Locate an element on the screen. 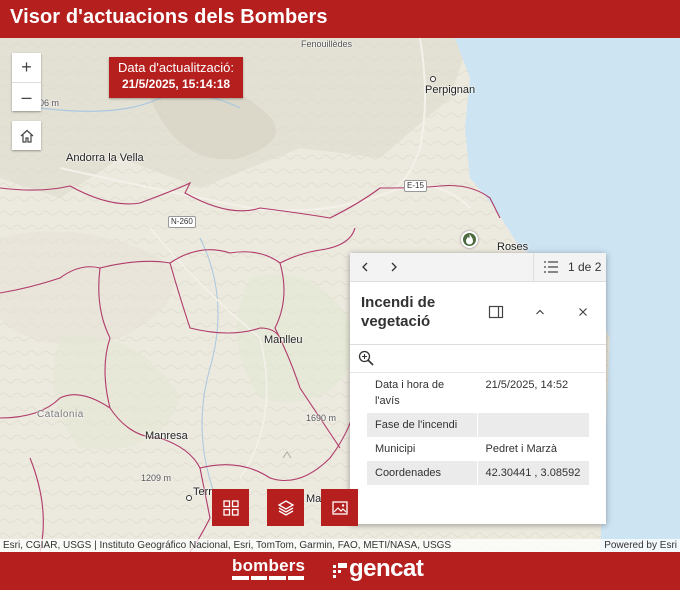 The width and height of the screenshot is (680, 590). place-terr: Terr is located at coordinates (202, 492).